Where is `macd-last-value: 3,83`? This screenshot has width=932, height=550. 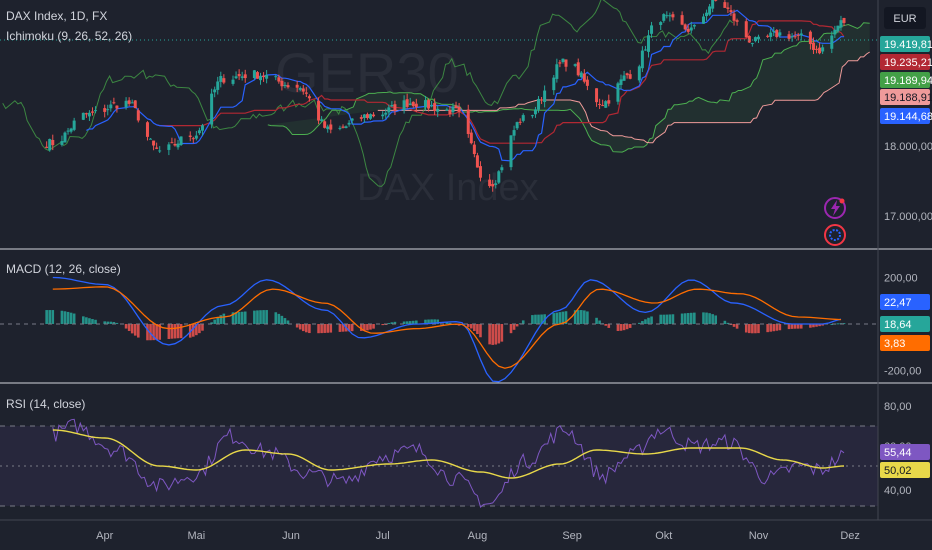
macd-last-value: 3,83 is located at coordinates (894, 344).